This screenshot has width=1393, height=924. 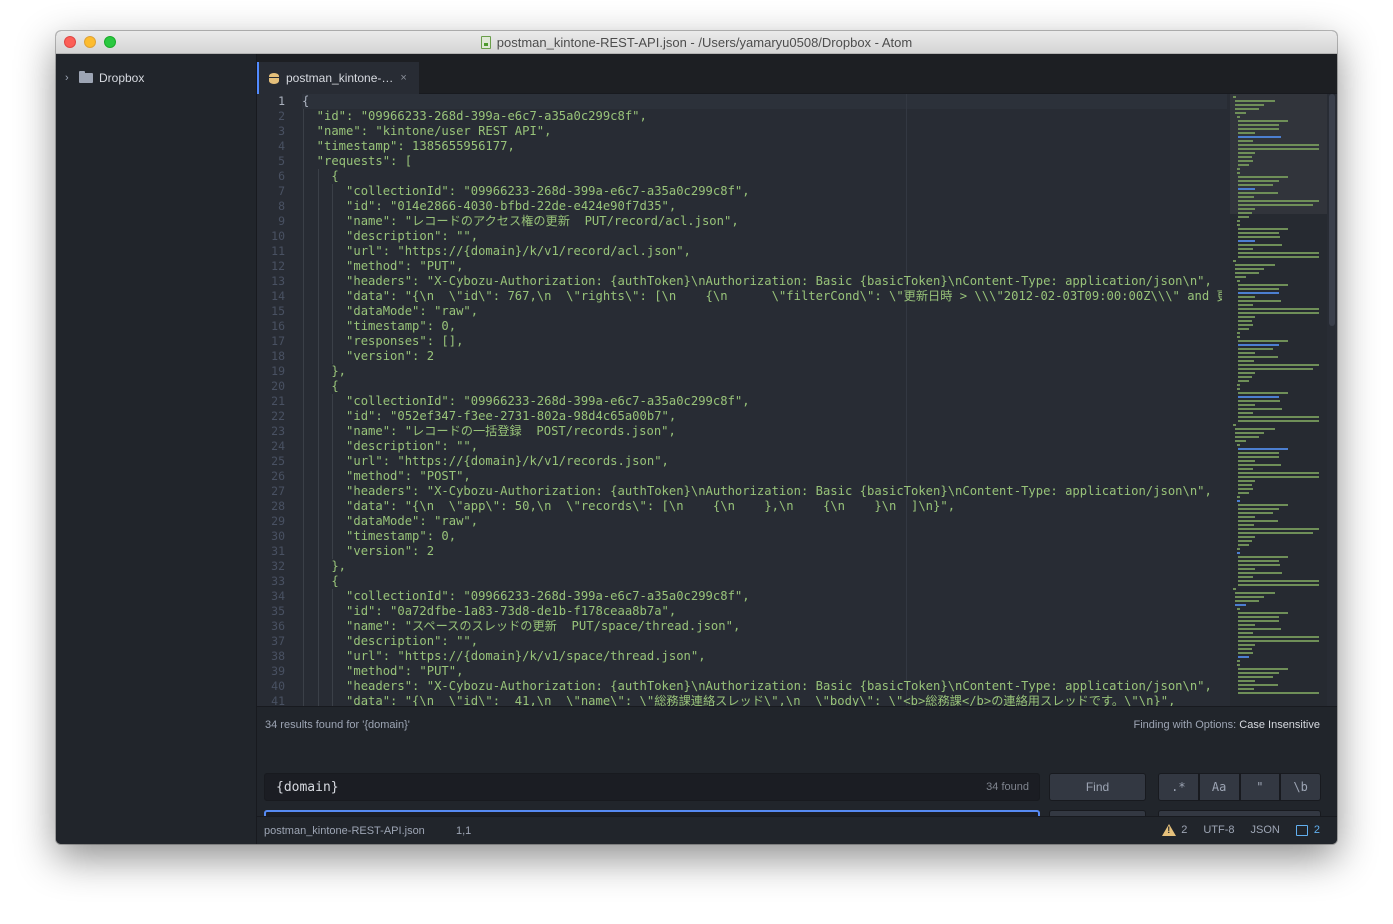 I want to click on find-input, so click(x=652, y=787).